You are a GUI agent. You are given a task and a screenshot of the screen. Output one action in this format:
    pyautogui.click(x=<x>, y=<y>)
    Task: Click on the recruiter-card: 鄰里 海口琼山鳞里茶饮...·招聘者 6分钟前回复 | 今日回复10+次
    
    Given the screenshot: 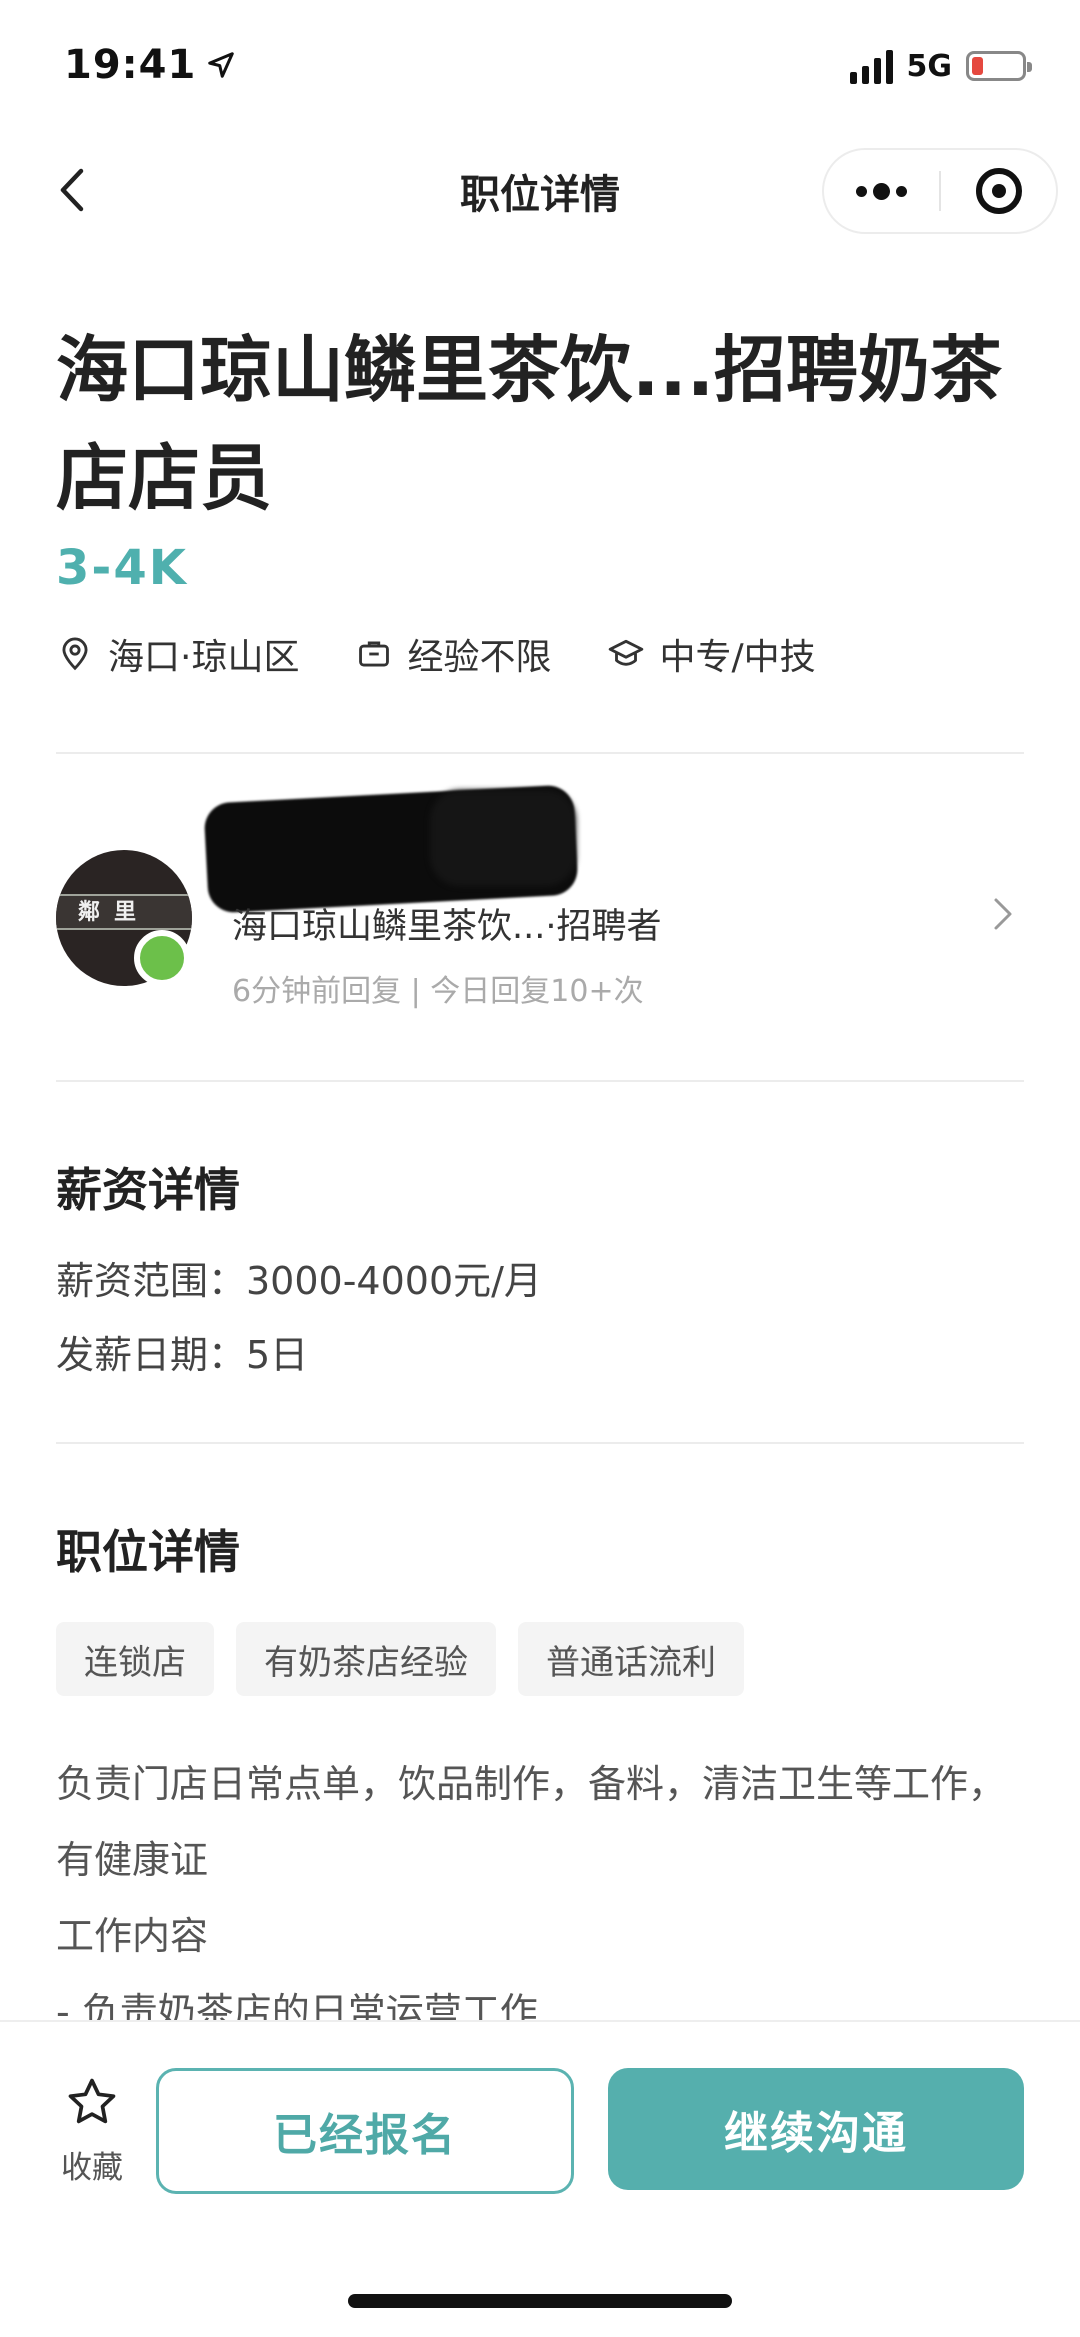 What is the action you would take?
    pyautogui.click(x=540, y=927)
    